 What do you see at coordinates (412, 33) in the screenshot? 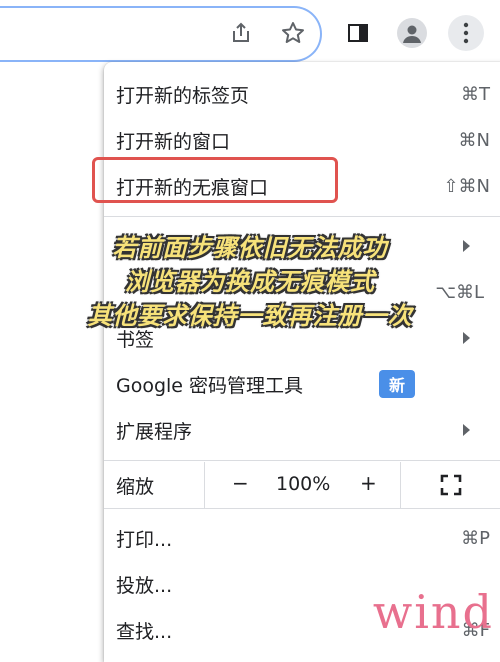
I see `profile-icon` at bounding box center [412, 33].